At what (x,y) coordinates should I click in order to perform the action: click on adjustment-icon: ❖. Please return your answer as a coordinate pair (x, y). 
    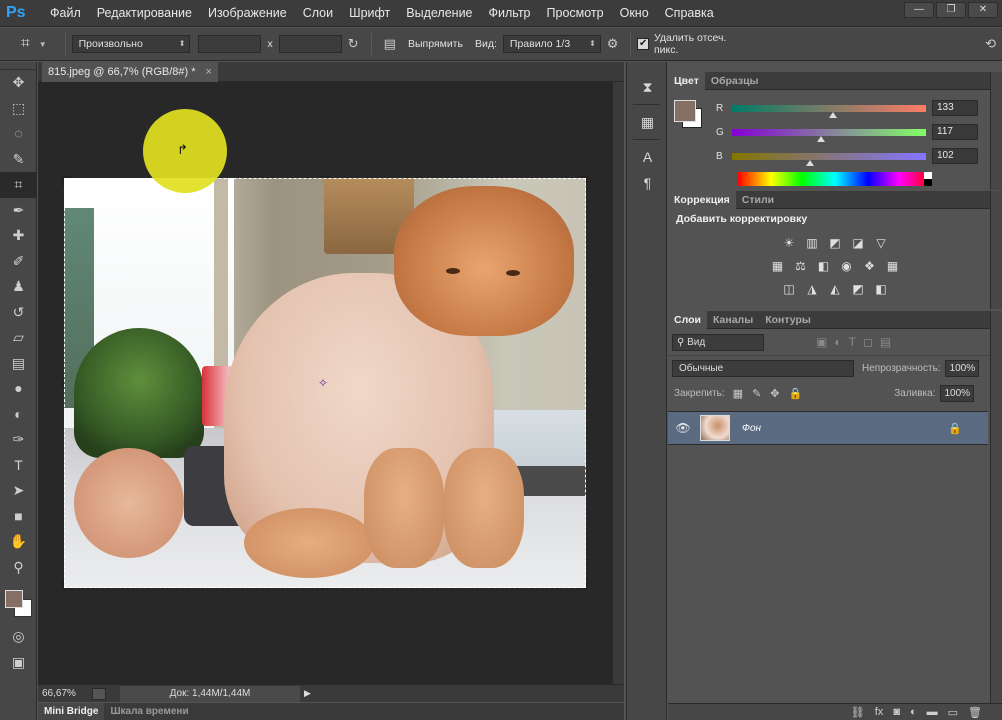
    Looking at the image, I should click on (869, 266).